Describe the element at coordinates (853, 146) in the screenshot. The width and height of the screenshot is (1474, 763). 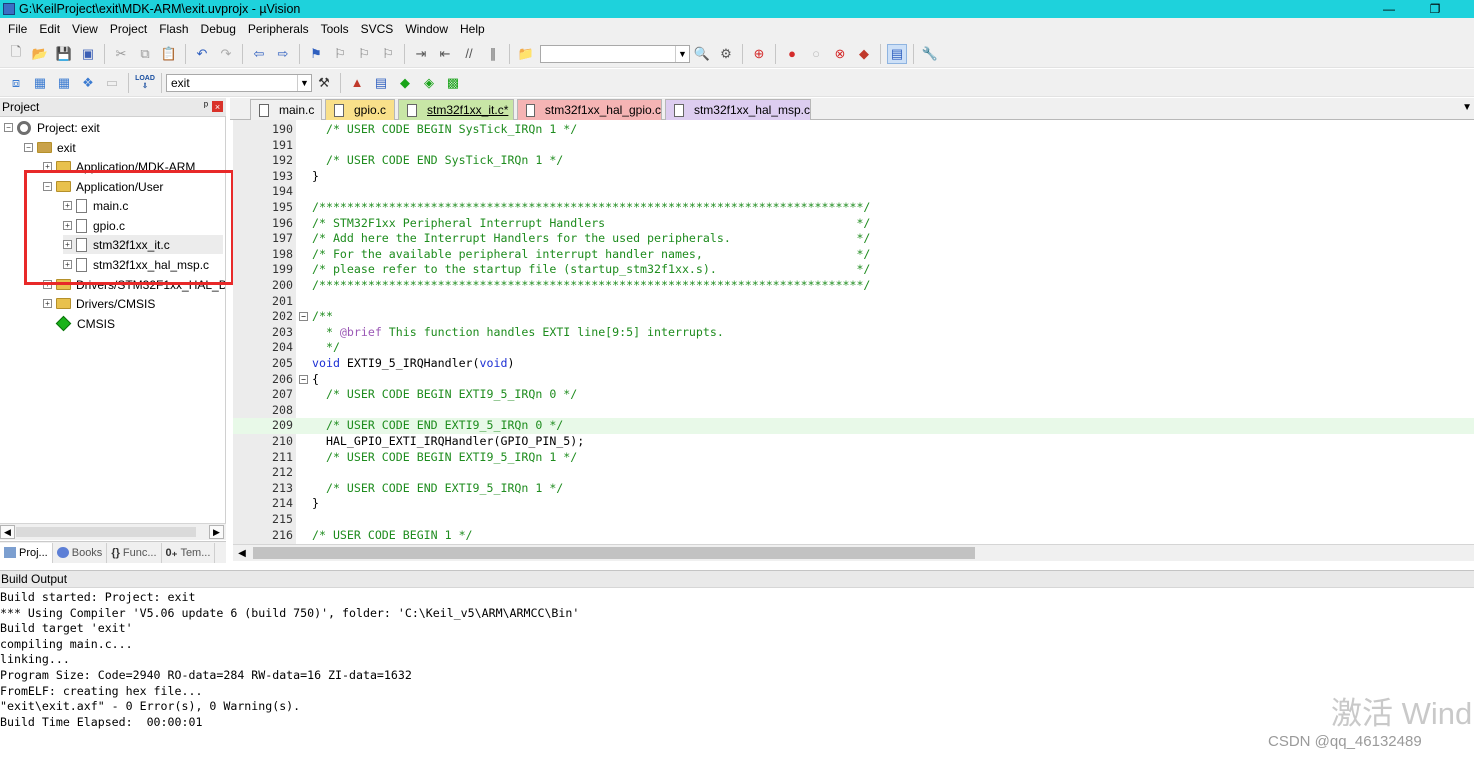
I see `code-line: 191` at that location.